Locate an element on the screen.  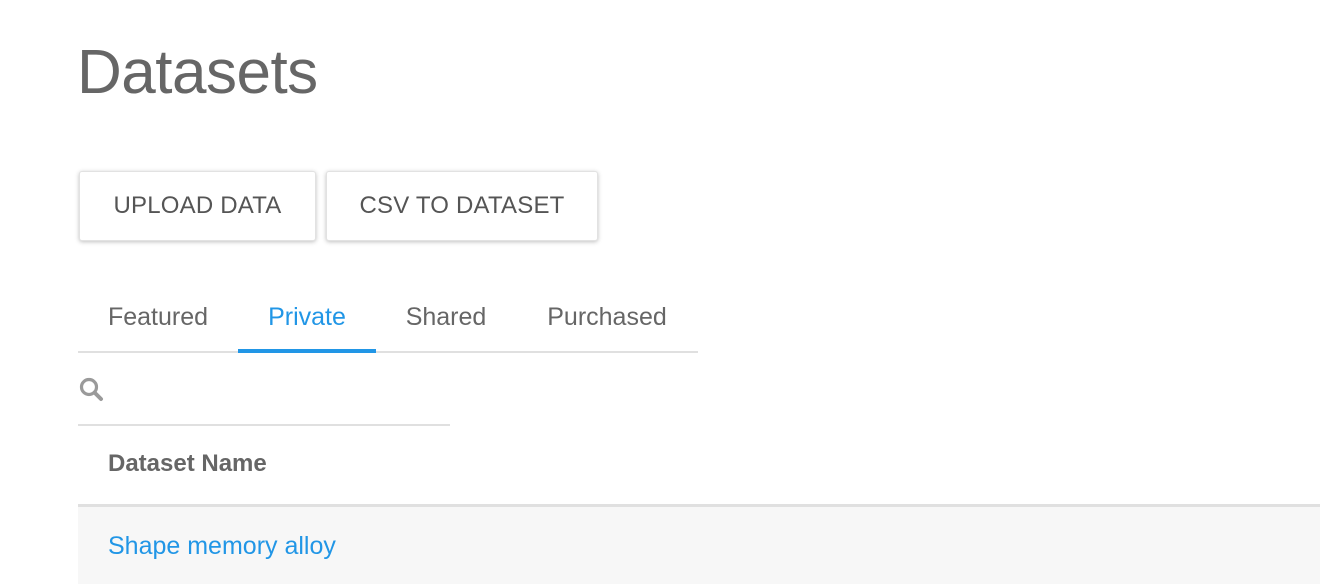
column-header-dataset-name: Dataset Name is located at coordinates (187, 464).